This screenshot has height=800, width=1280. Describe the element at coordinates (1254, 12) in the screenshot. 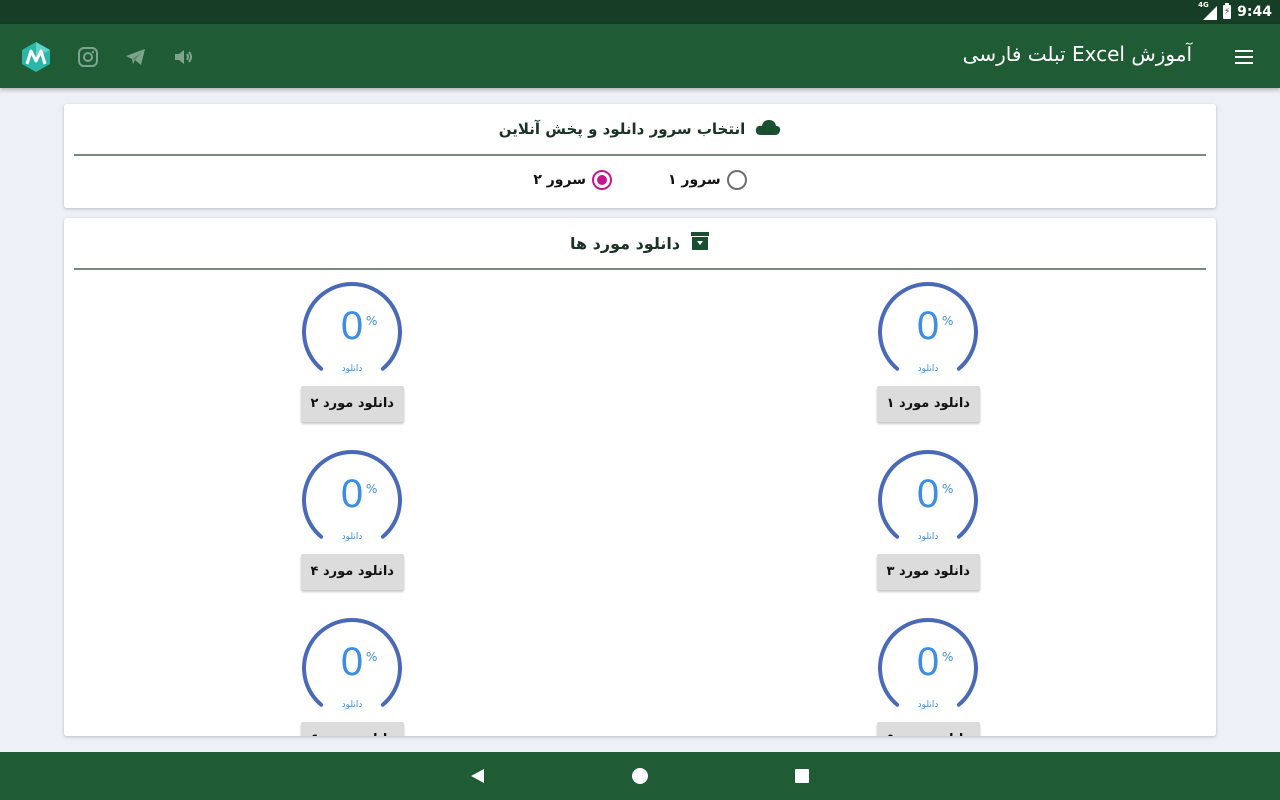

I see `clock: 9:44` at that location.